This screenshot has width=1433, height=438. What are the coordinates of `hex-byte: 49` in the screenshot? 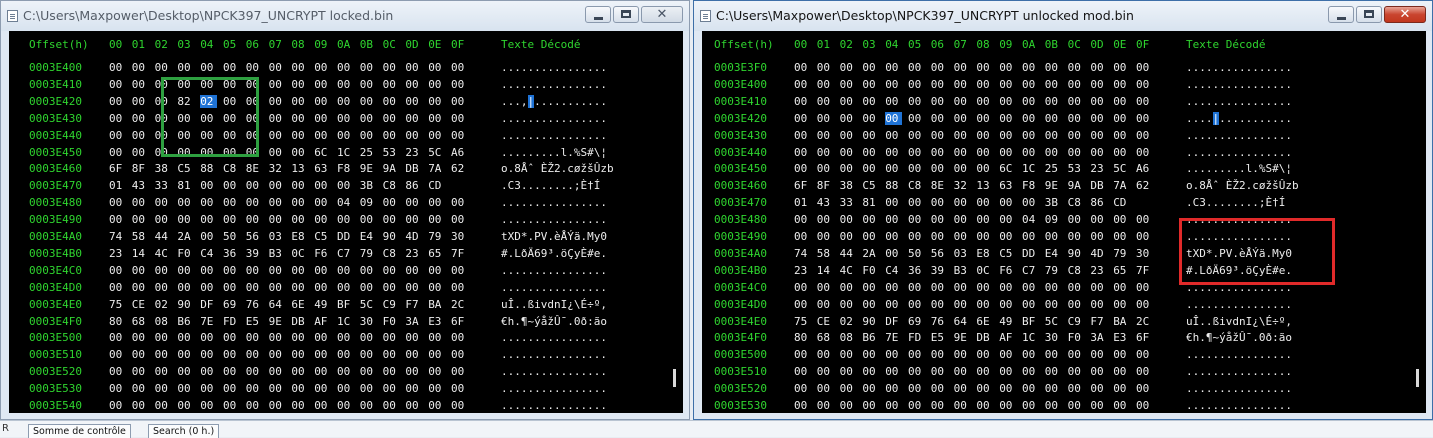 It's located at (1007, 321).